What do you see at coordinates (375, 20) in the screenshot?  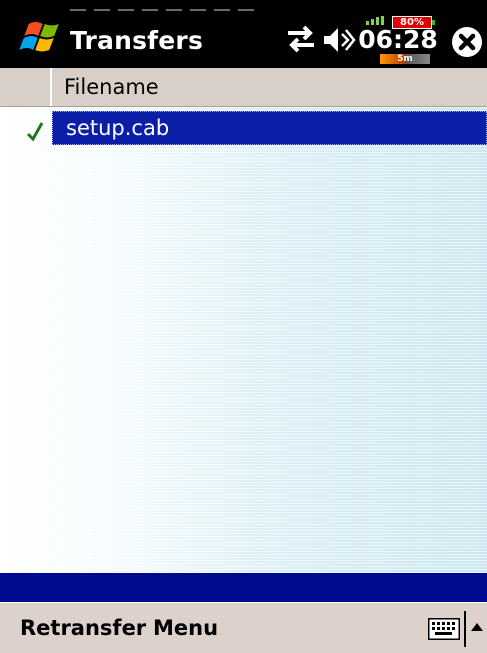 I see `signal-icon` at bounding box center [375, 20].